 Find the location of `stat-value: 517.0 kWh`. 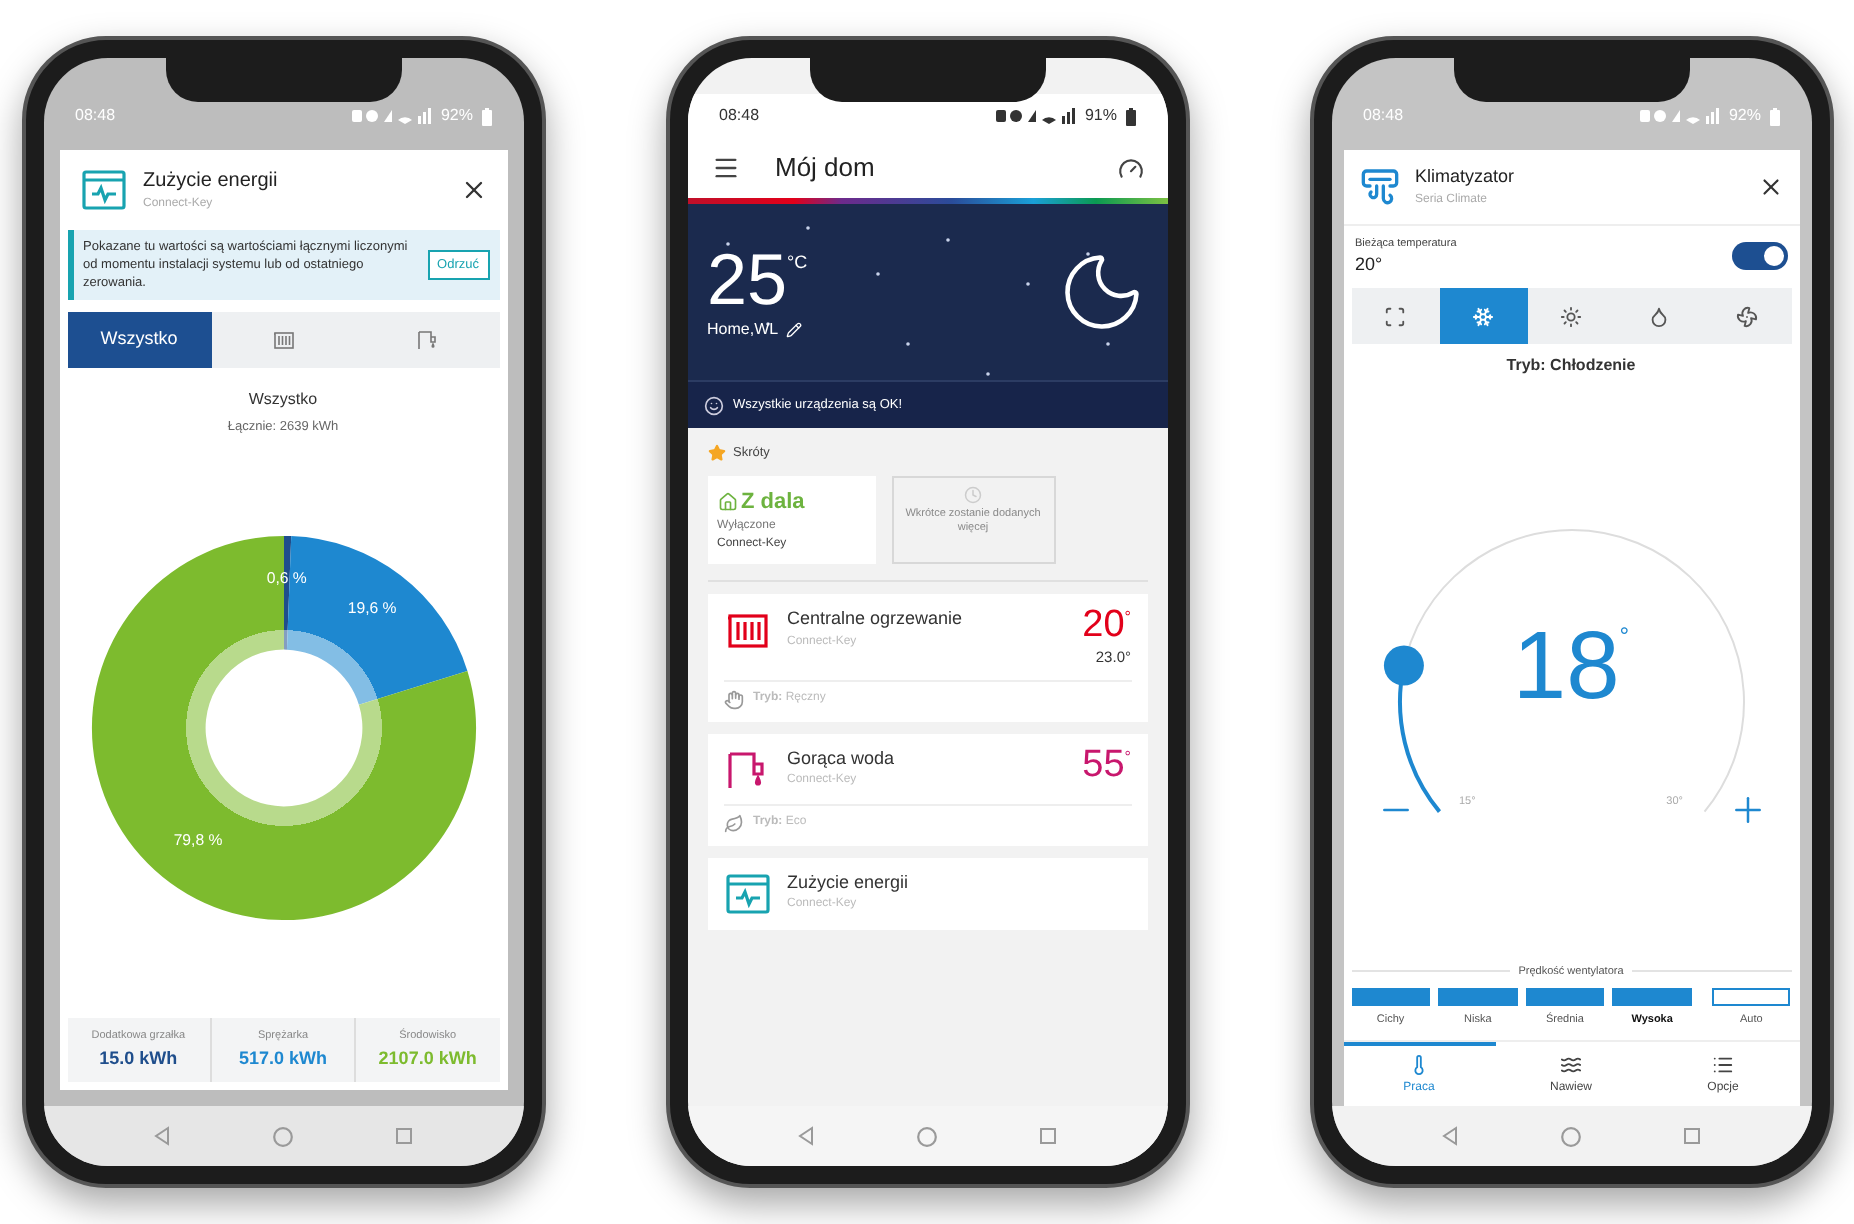

stat-value: 517.0 kWh is located at coordinates (282, 1058).